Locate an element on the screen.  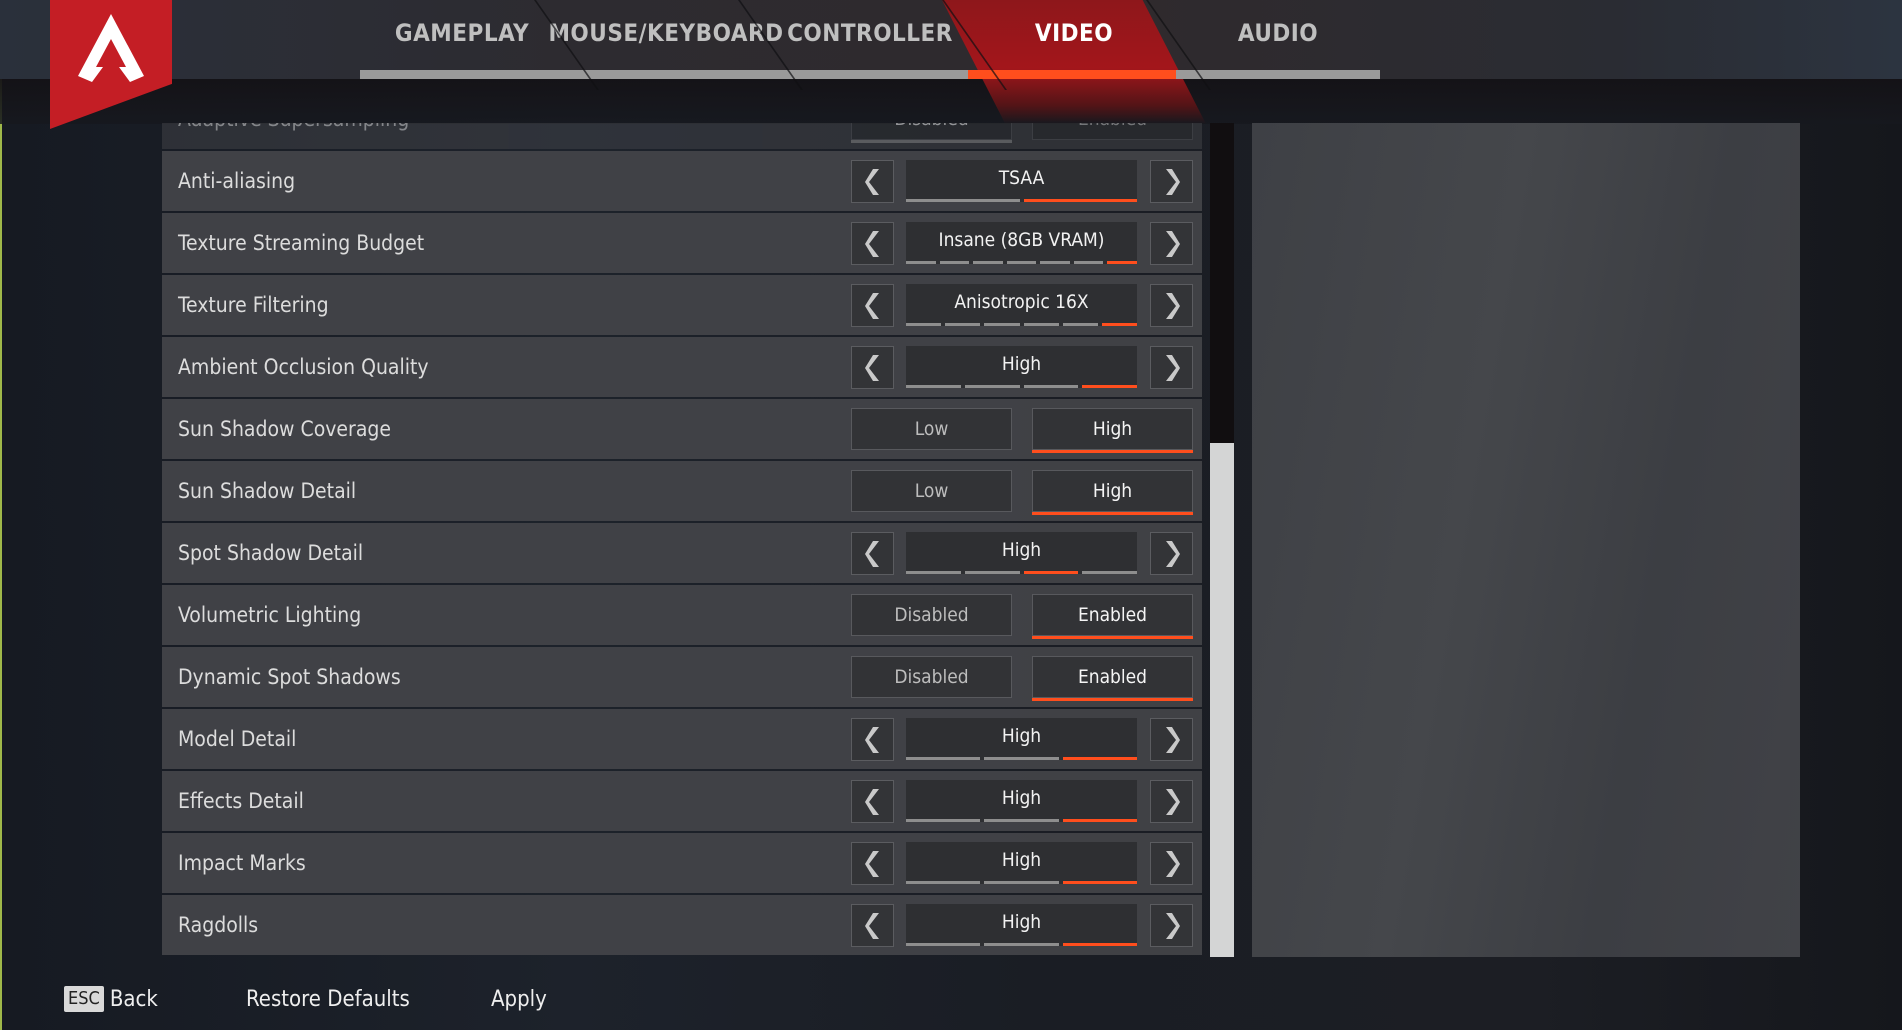
back-button: ESC Back is located at coordinates (111, 1000).